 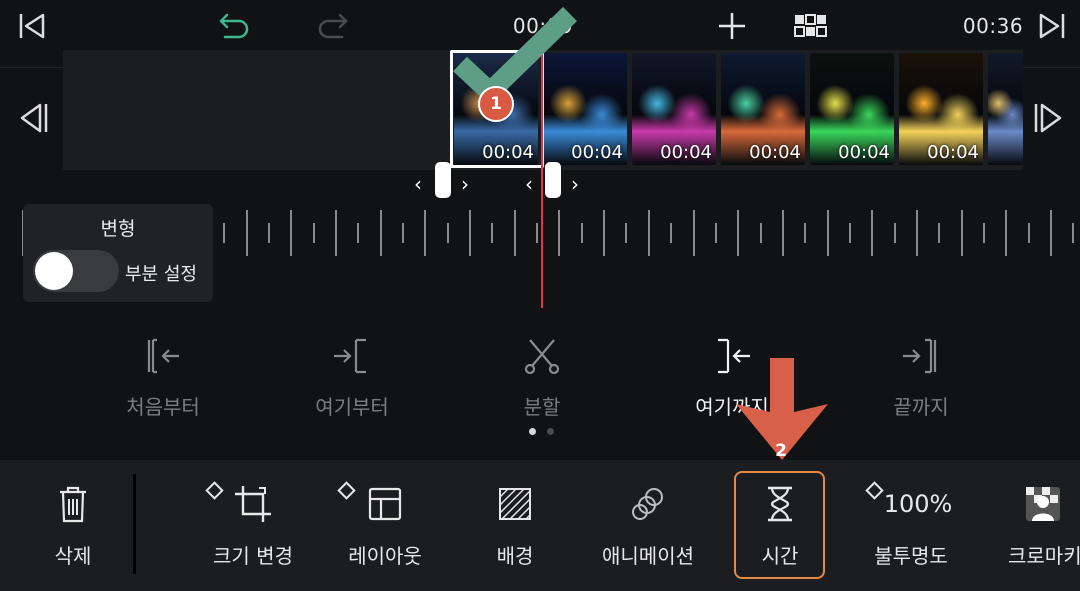 I want to click on transform-panel: 변형 부분 설정, so click(x=118, y=253).